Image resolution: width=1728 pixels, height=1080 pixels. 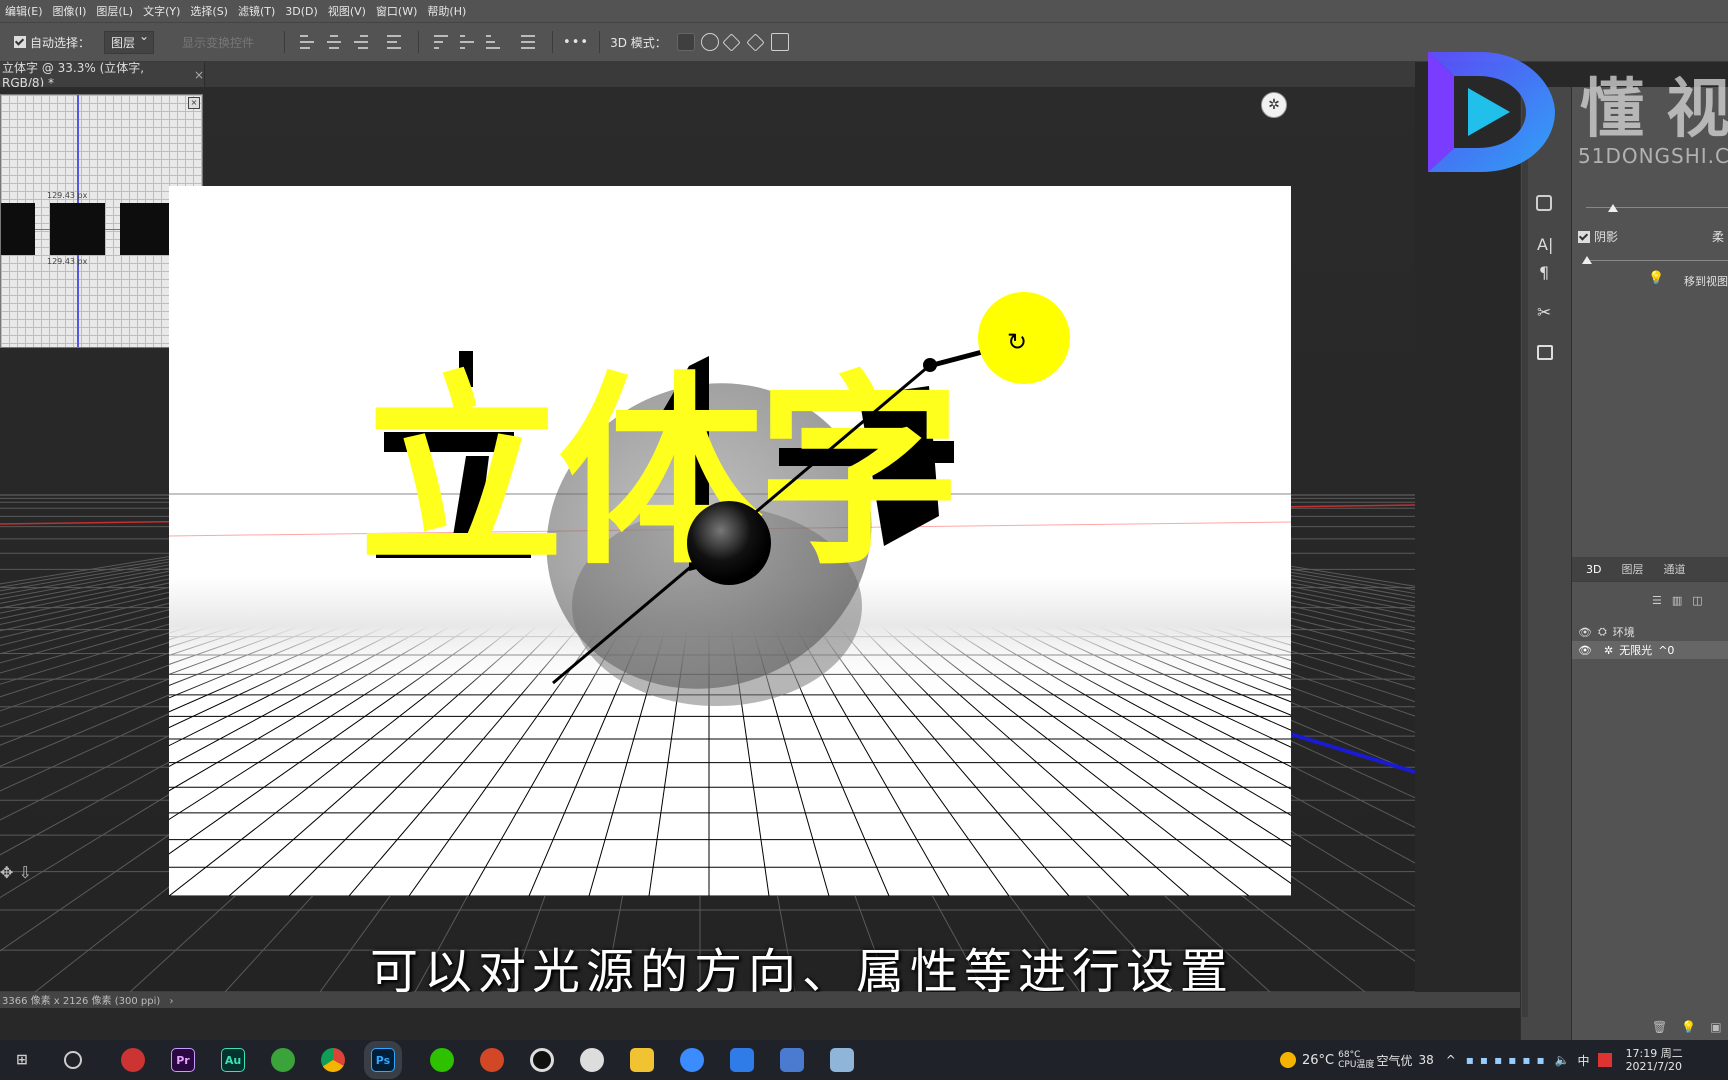 I want to click on tree-item-environment: 👁 ⛭ 环境, so click(x=1606, y=632).